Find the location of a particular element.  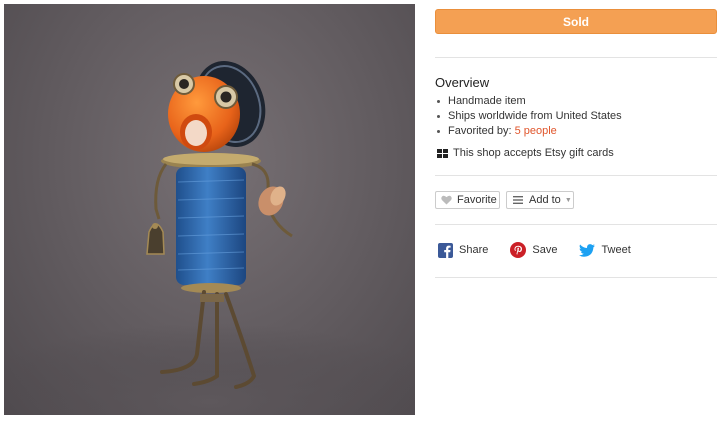

pinterest-save-label: Save is located at coordinates (545, 250).